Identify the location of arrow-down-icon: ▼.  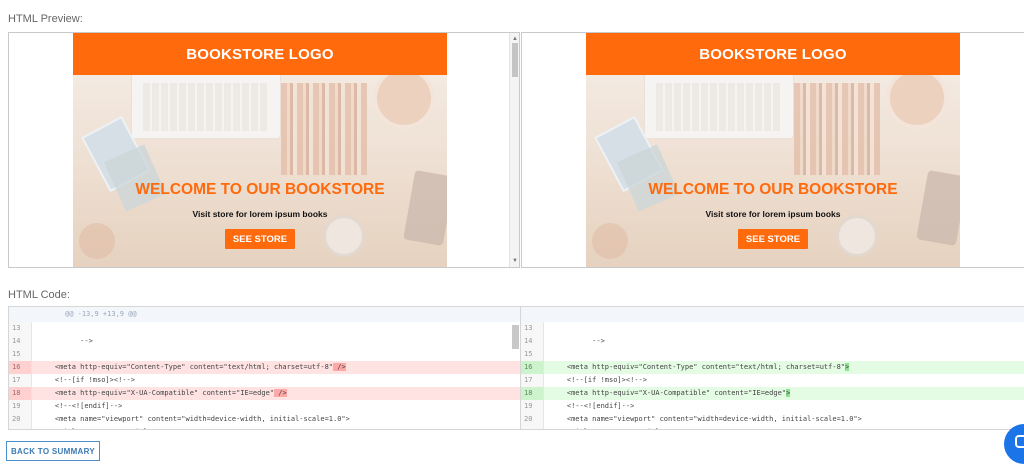
(514, 261).